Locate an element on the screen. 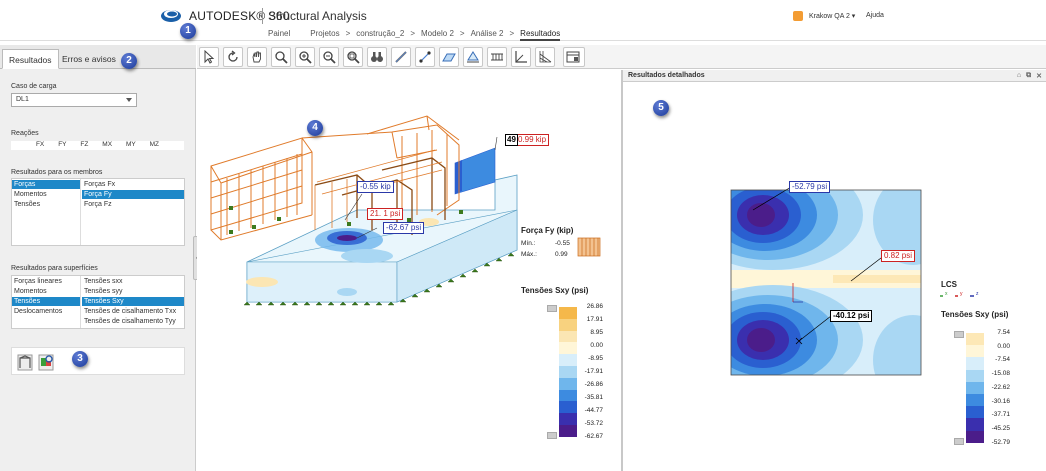 The width and height of the screenshot is (1046, 471). rotate-button is located at coordinates (233, 57).